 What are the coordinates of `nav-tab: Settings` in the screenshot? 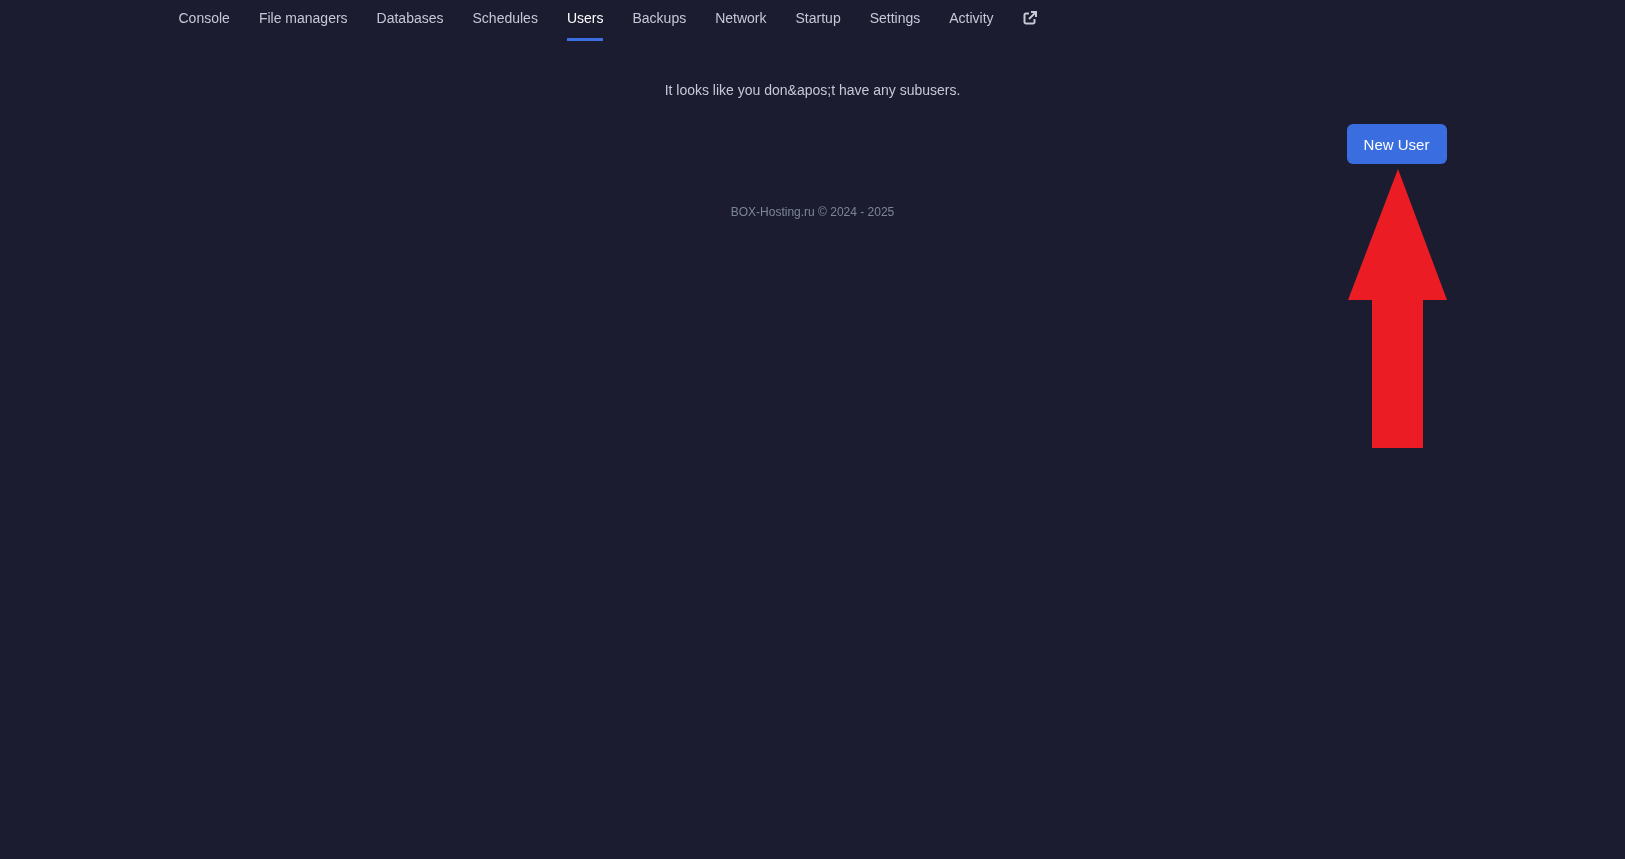 It's located at (895, 24).